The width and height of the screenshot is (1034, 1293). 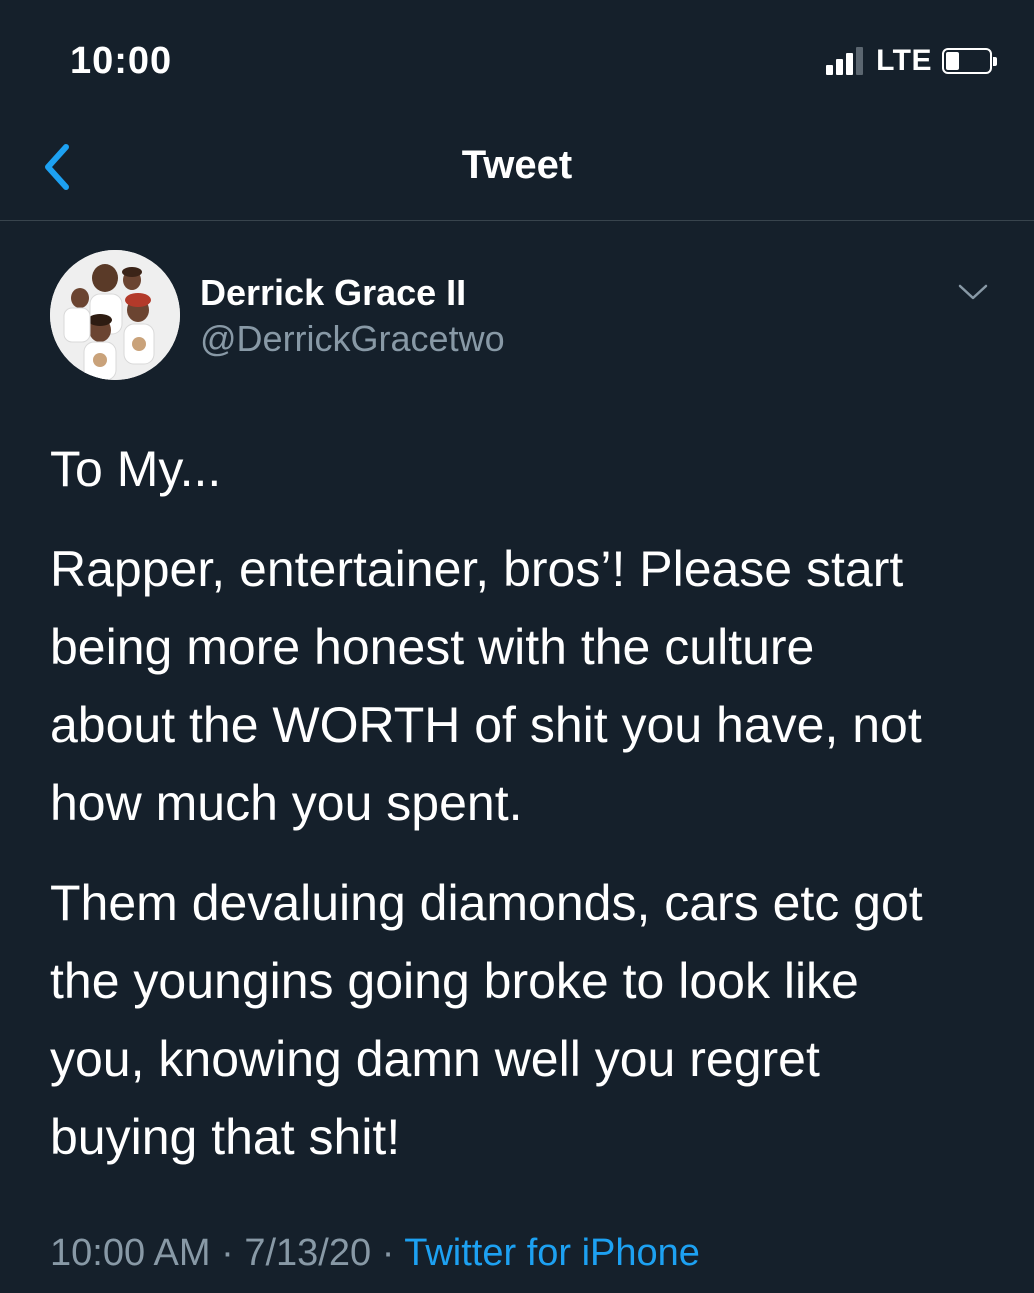 I want to click on tweet-source-link: Twitter for iPhone, so click(x=552, y=1253).